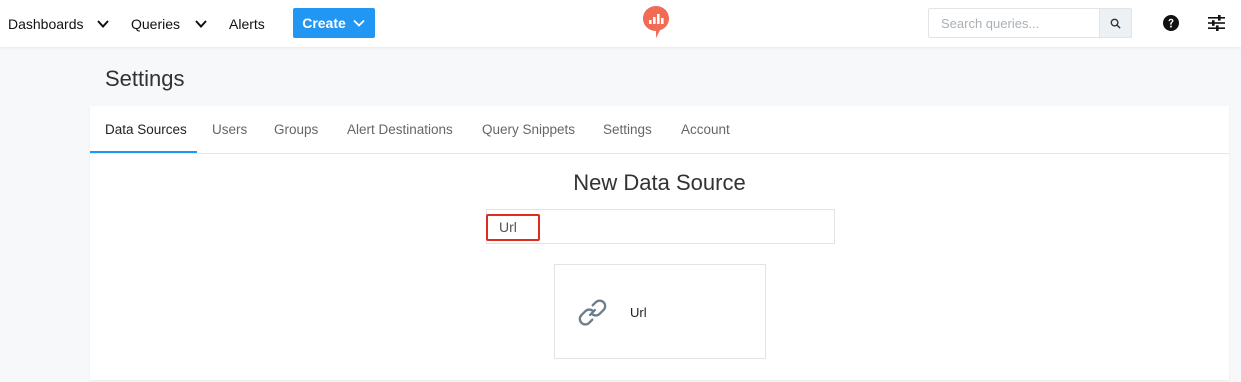  What do you see at coordinates (143, 152) in the screenshot?
I see `active-tab-indicator` at bounding box center [143, 152].